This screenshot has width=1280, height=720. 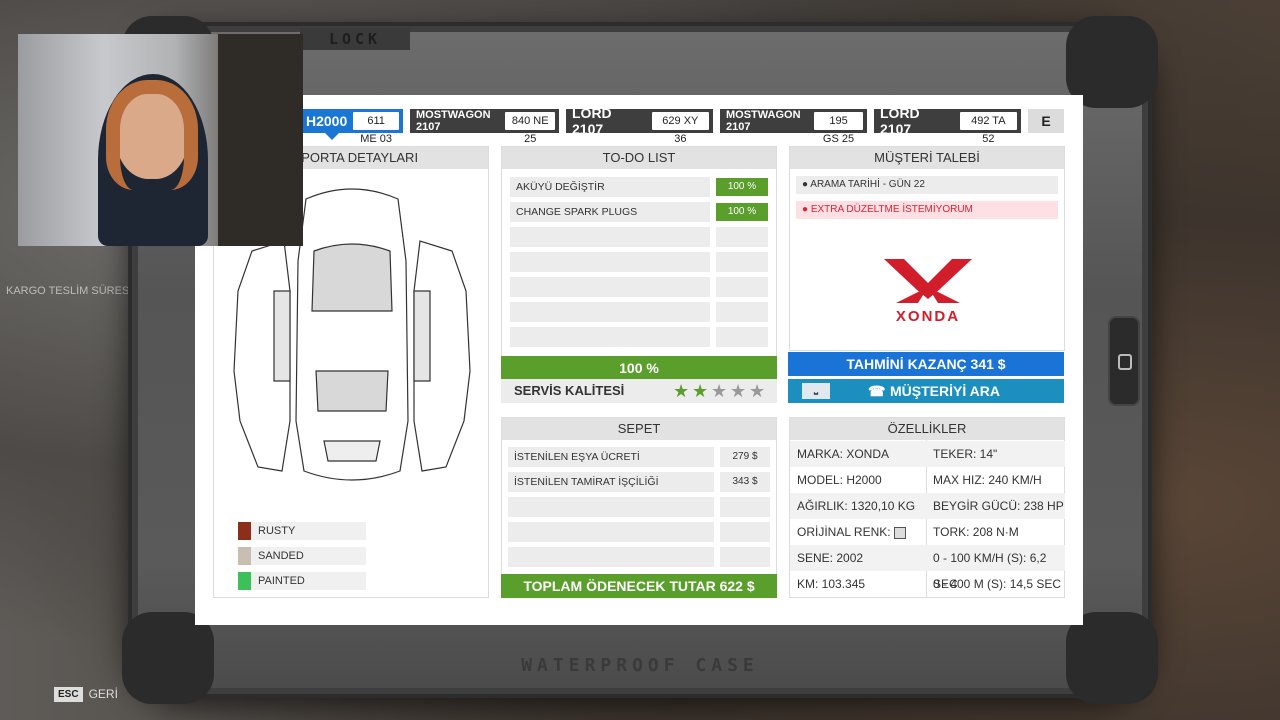 I want to click on color-swatch, so click(x=899, y=532).